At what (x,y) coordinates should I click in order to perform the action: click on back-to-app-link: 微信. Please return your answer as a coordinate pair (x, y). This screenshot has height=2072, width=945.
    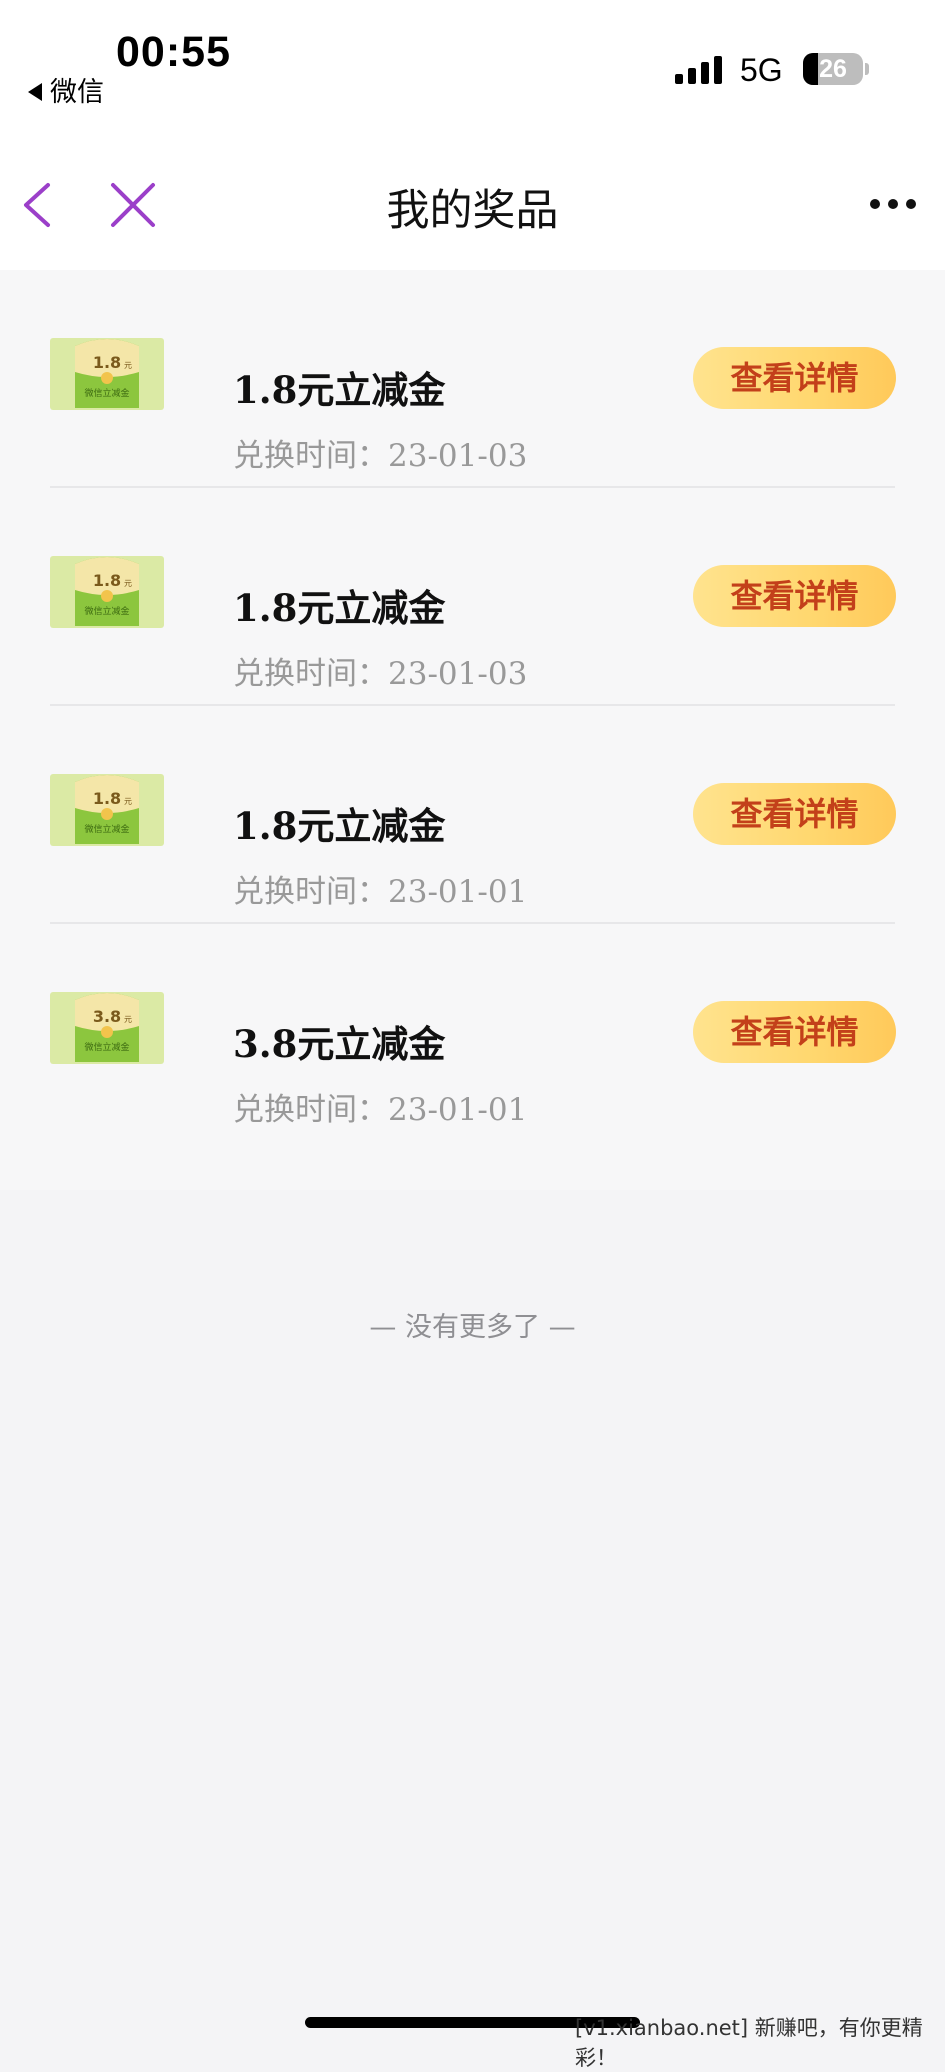
    Looking at the image, I should click on (66, 89).